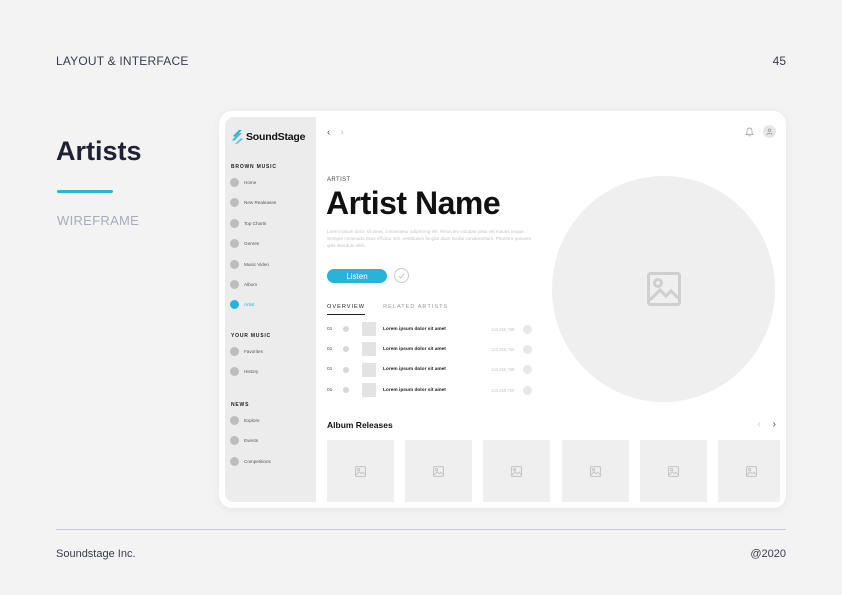 Image resolution: width=842 pixels, height=595 pixels. Describe the element at coordinates (253, 351) in the screenshot. I see `sidebar-item-label: Favorites` at that location.